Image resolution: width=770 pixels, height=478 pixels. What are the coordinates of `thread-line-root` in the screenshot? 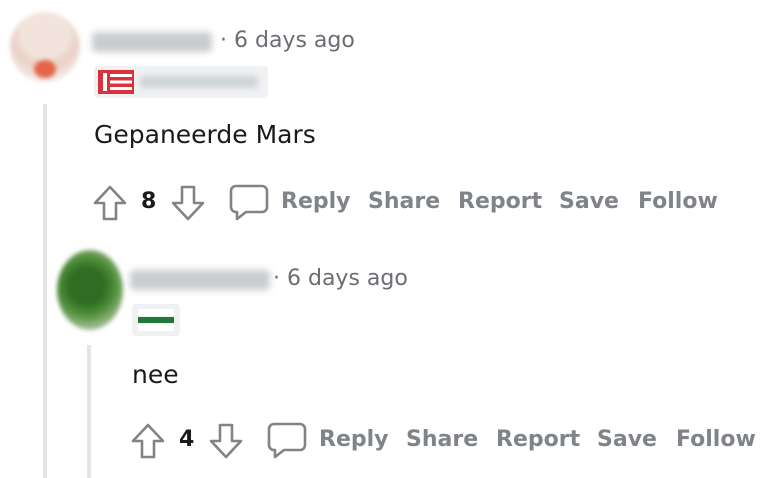 It's located at (45, 291).